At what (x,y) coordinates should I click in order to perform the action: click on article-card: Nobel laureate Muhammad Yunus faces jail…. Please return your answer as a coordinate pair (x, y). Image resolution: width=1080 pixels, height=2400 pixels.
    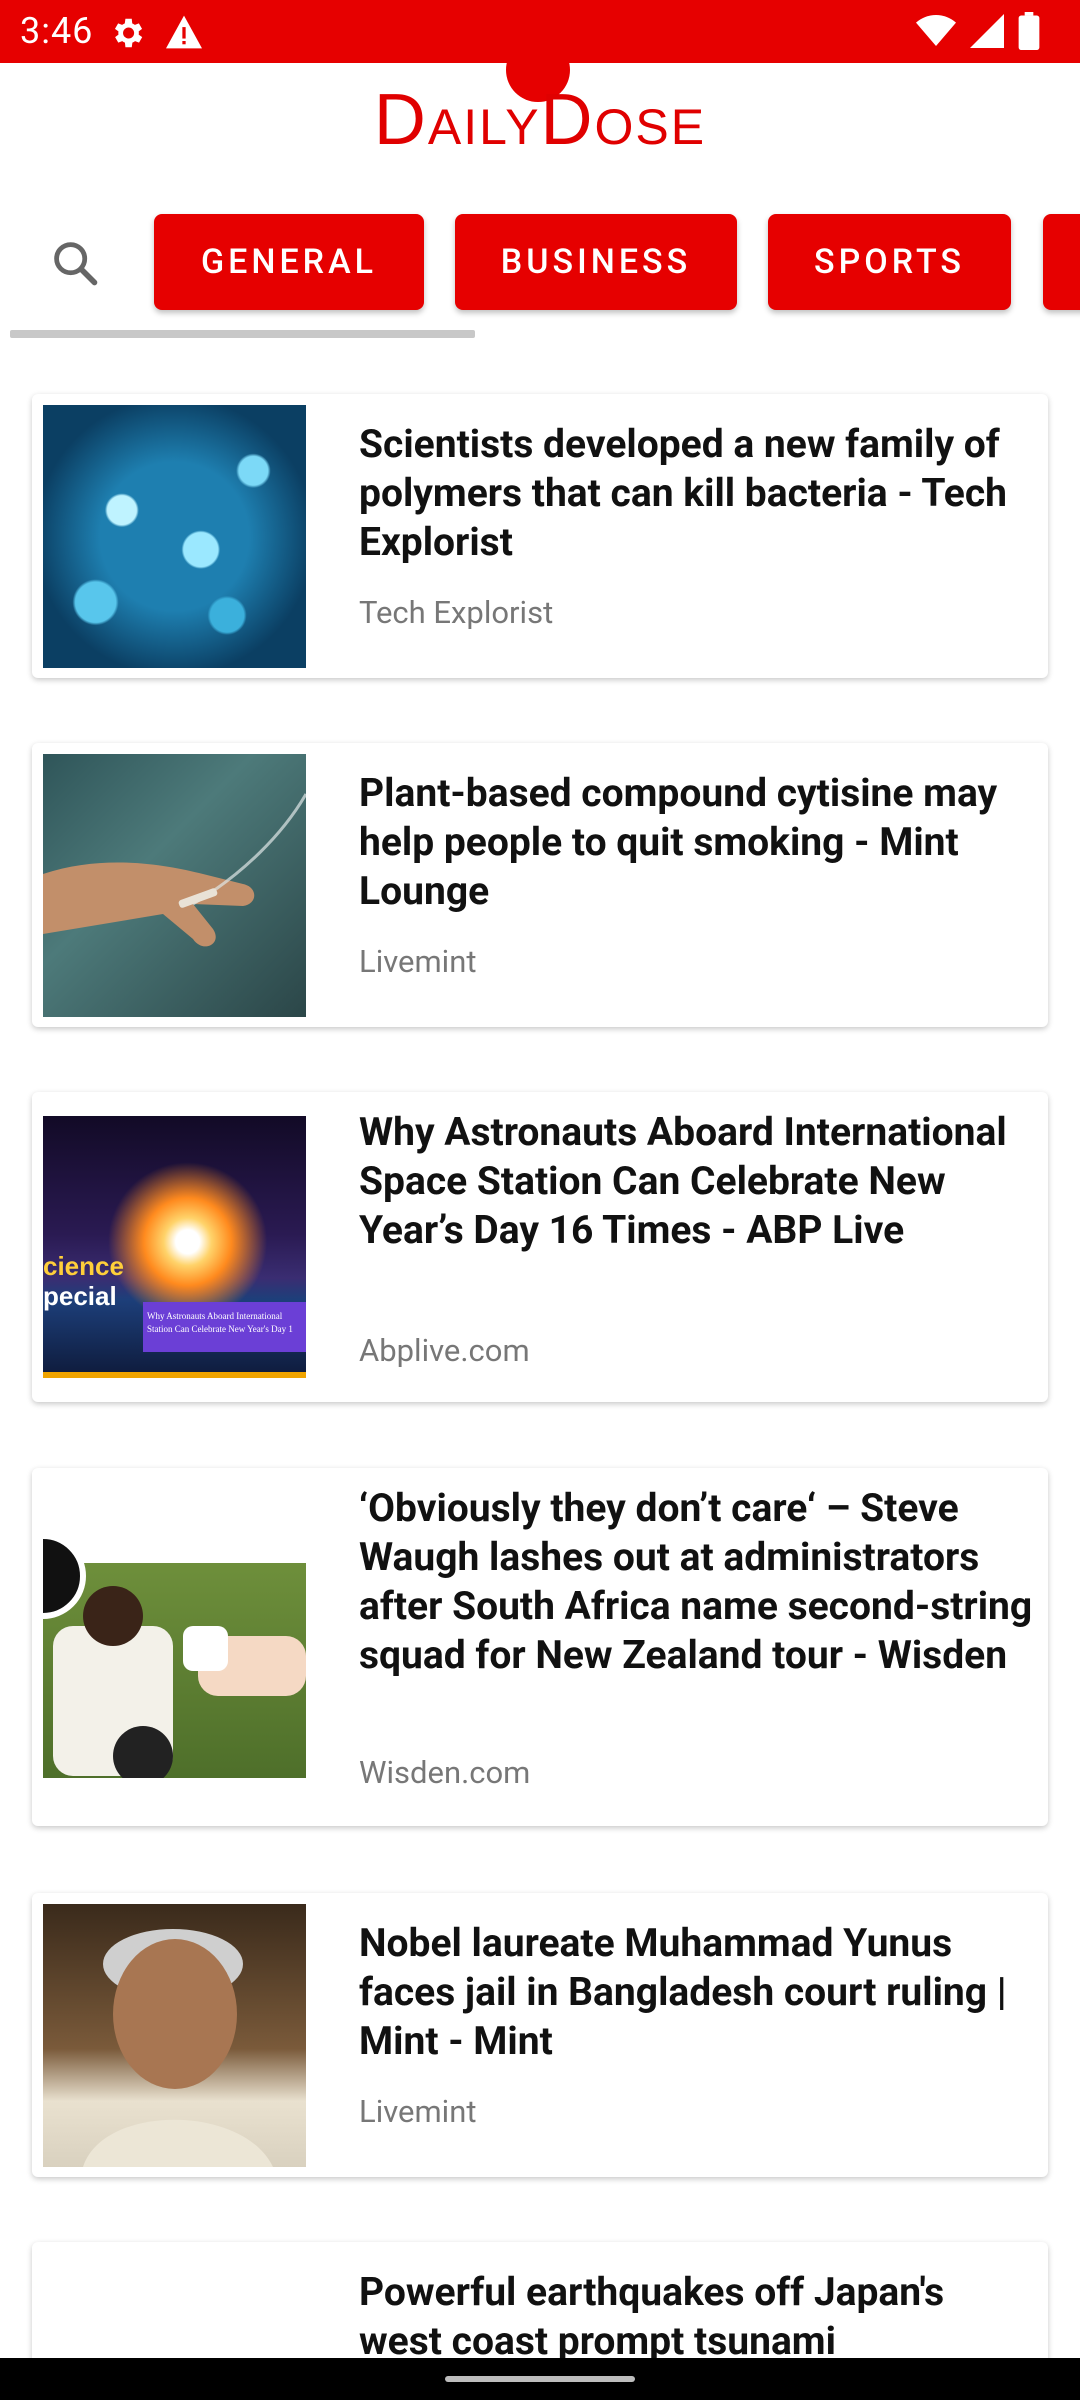
    Looking at the image, I should click on (540, 2035).